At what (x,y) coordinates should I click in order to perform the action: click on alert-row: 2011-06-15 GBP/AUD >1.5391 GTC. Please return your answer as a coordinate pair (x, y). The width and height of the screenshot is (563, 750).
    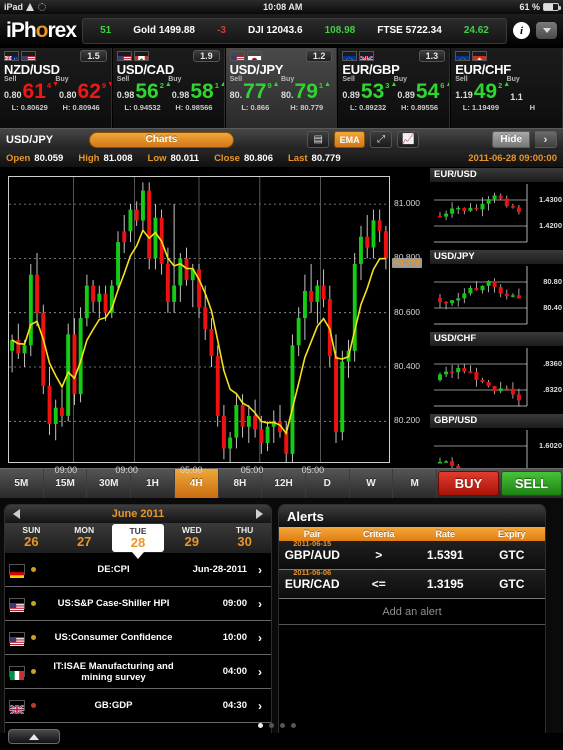
    Looking at the image, I should click on (412, 554).